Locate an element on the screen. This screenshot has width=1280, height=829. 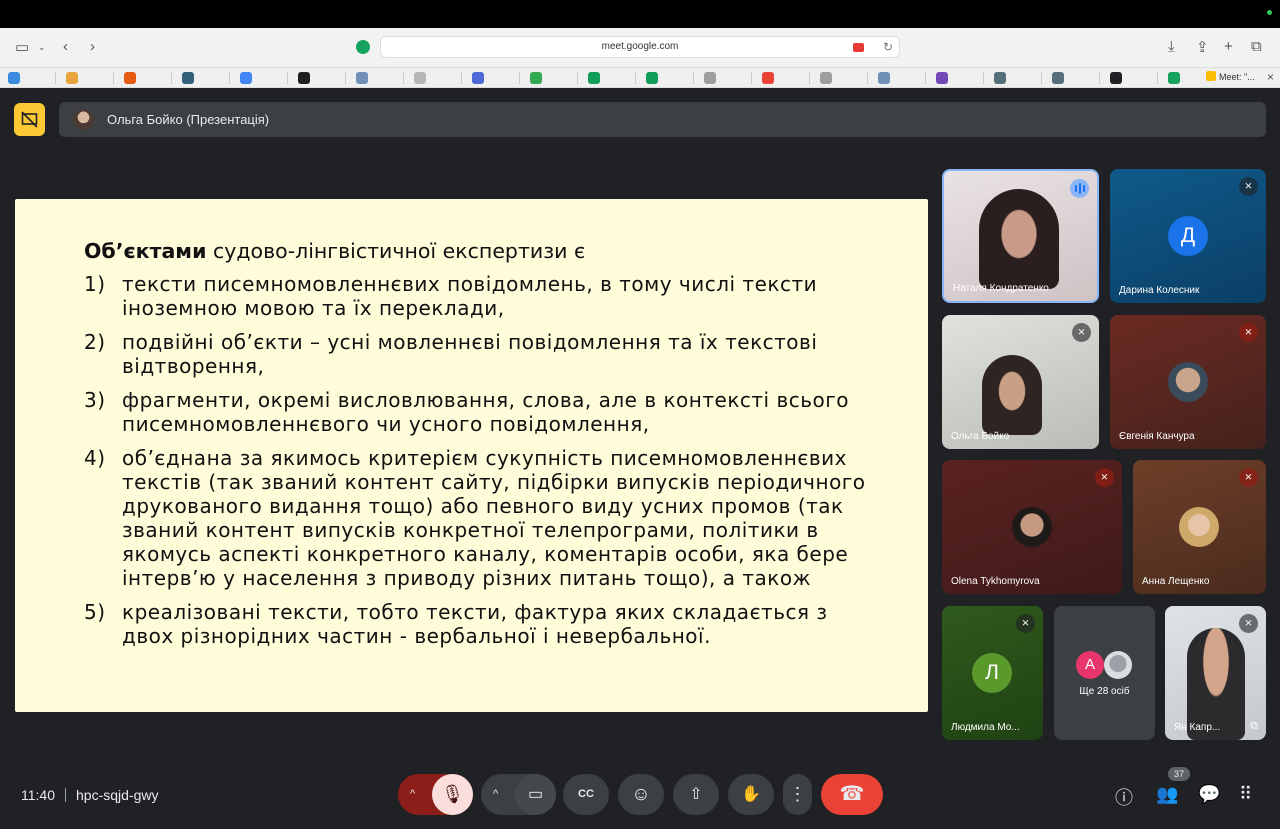
participant-tile: ⨯ Olena Tykhomyrova is located at coordinates (1032, 527).